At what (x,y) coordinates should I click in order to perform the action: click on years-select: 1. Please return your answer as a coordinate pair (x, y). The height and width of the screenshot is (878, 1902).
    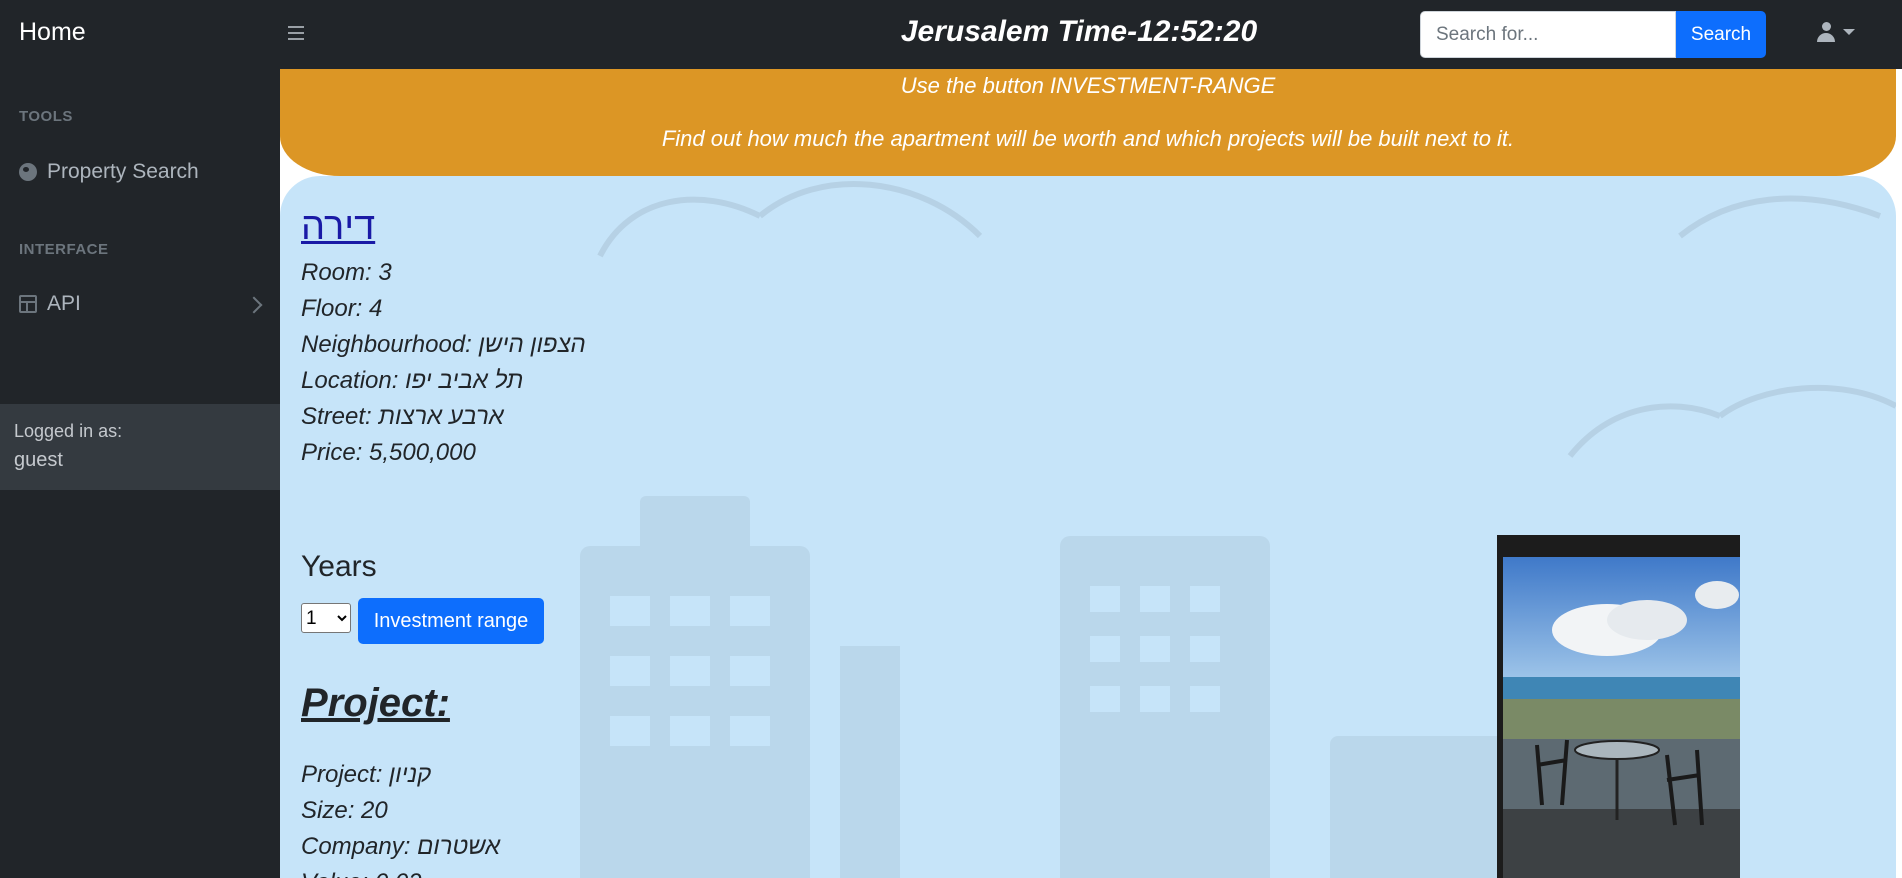
    Looking at the image, I should click on (326, 618).